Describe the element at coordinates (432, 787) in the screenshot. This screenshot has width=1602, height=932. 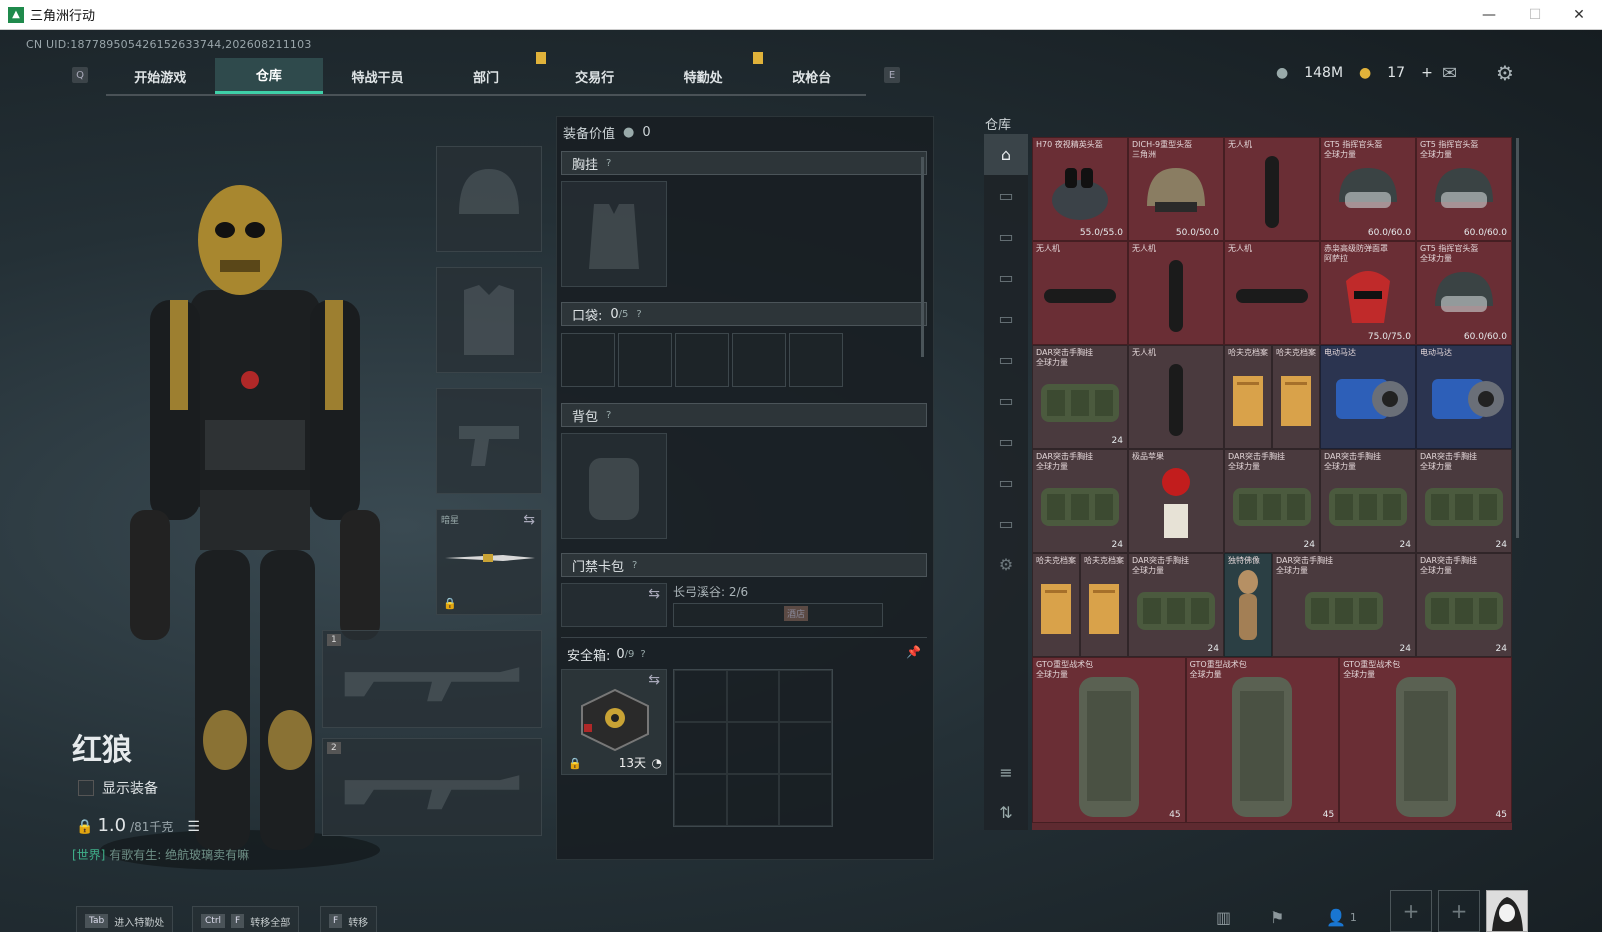
I see `secondary-weapon-slot: 2` at that location.